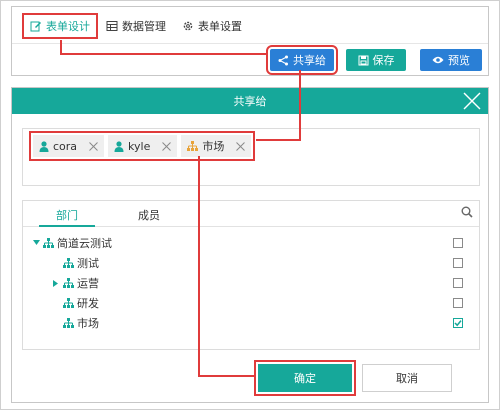  Describe the element at coordinates (144, 26) in the screenshot. I see `tab-label: 数据管理` at that location.